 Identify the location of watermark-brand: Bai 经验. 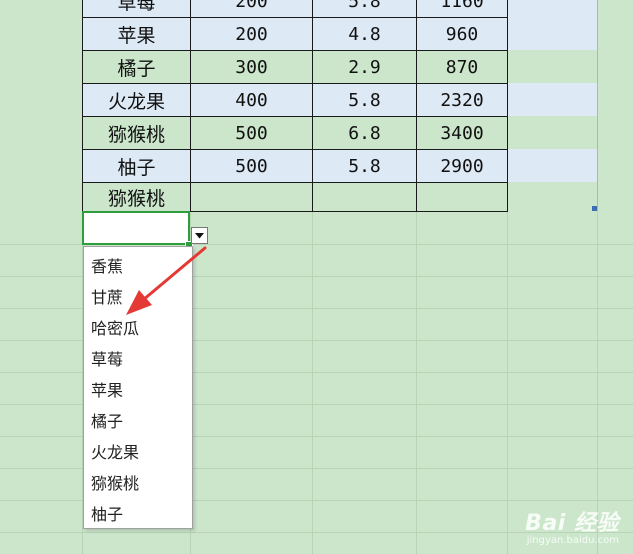
(572, 523).